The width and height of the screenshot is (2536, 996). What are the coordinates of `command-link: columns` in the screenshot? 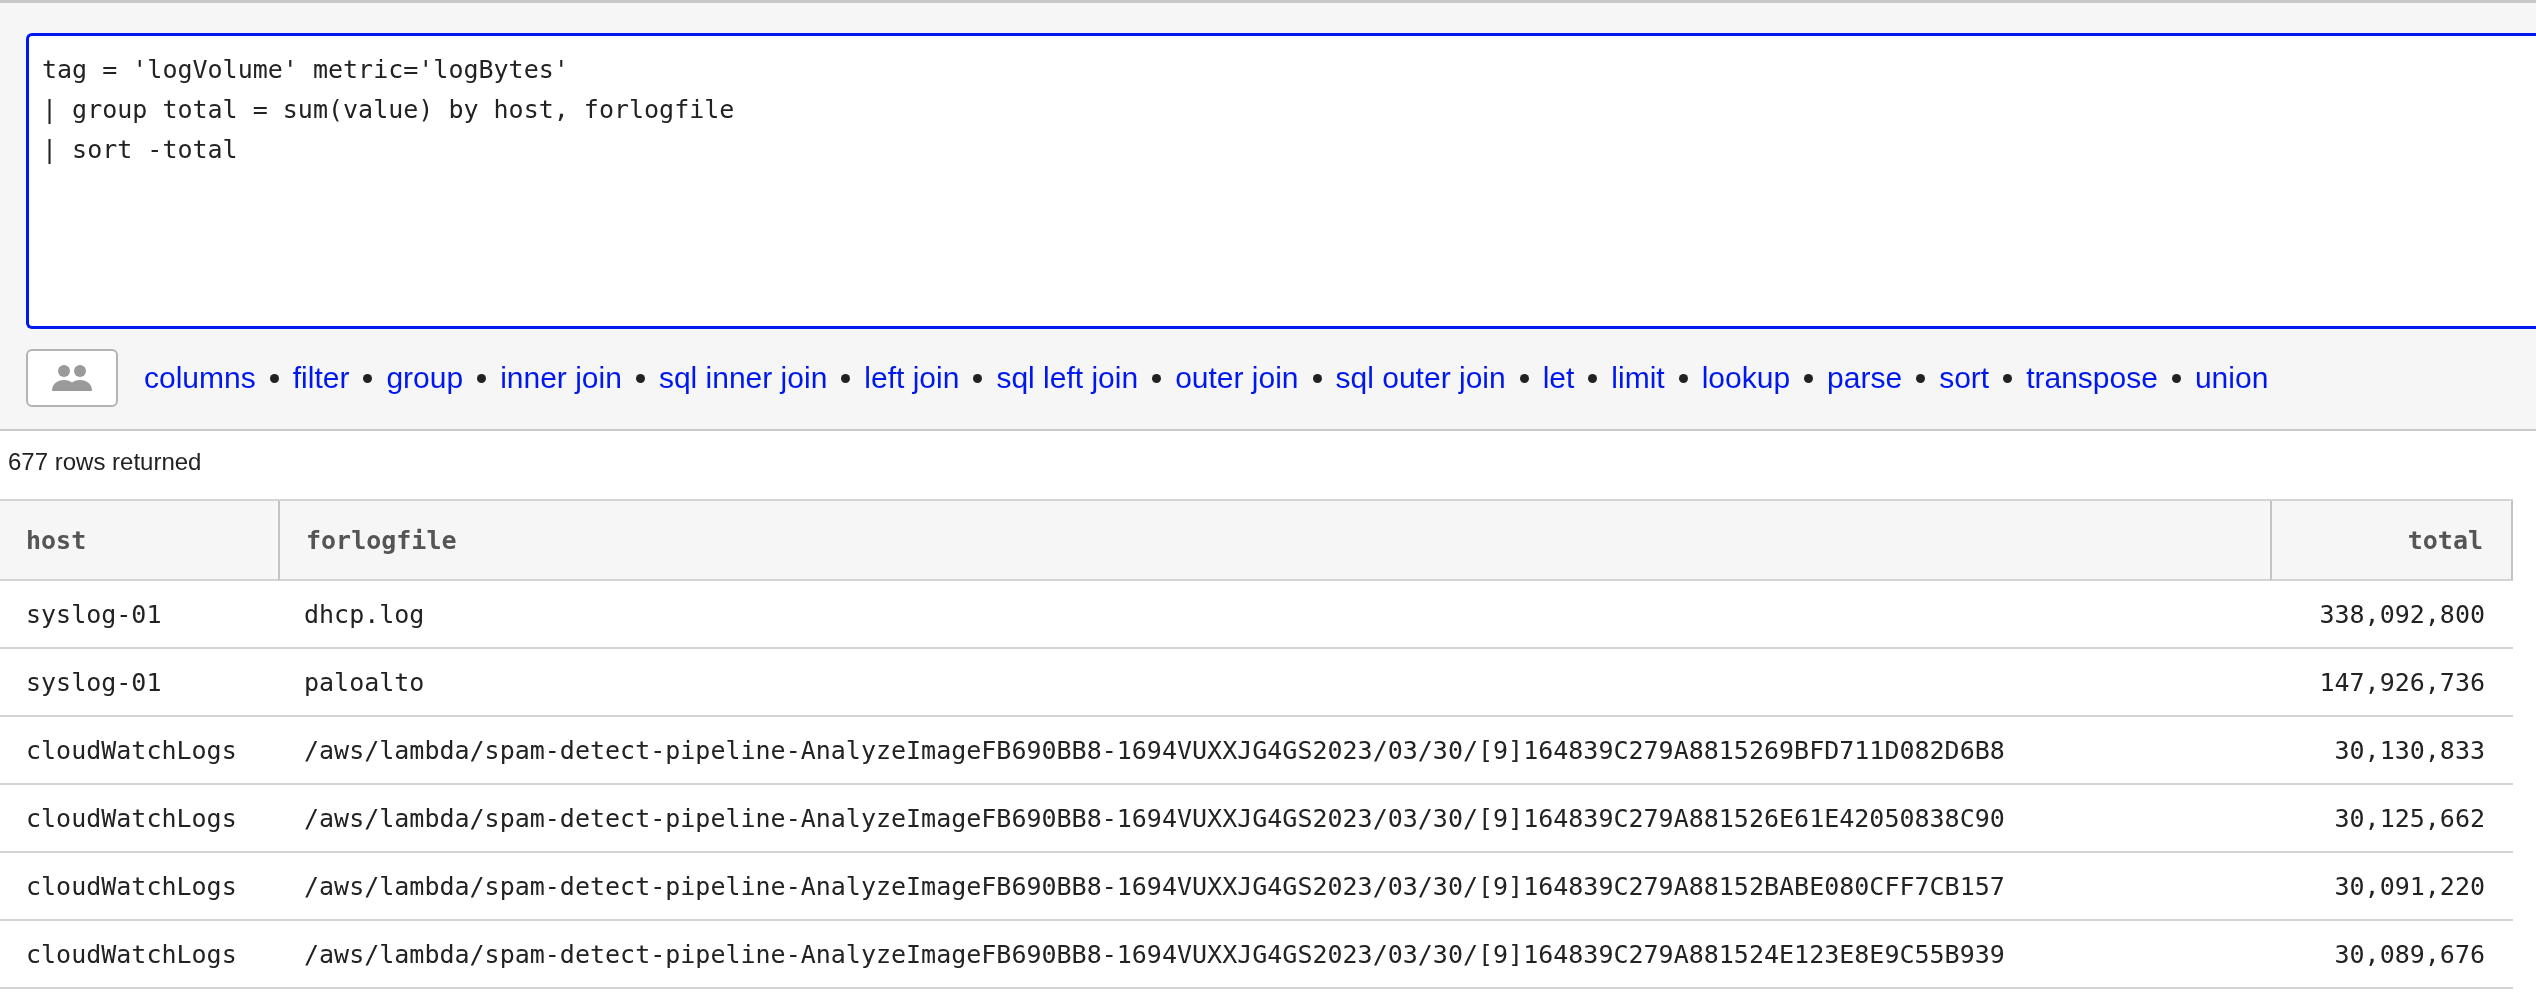 It's located at (200, 378).